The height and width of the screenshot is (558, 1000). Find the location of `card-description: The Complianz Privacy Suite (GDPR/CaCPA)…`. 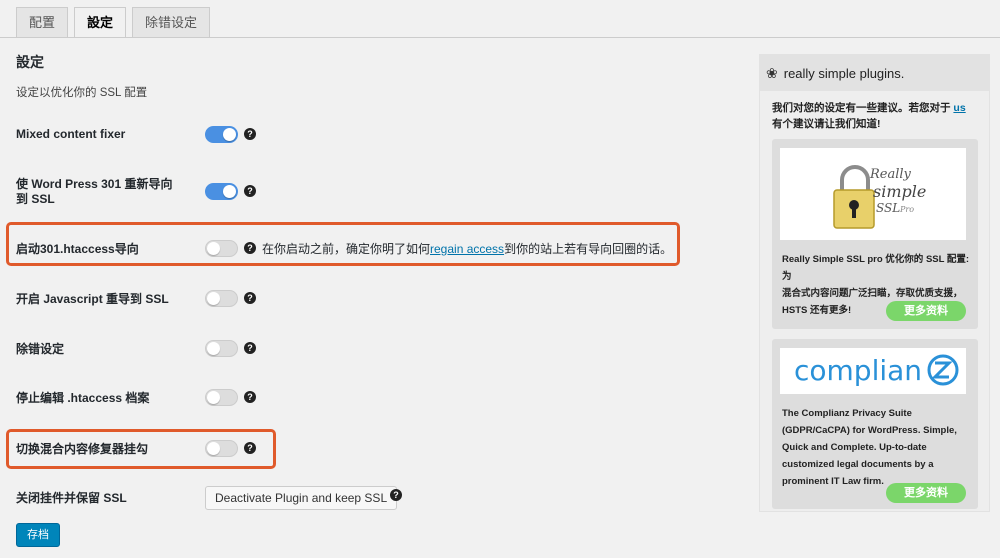

card-description: The Complianz Privacy Suite (GDPR/CaCPA)… is located at coordinates (869, 447).